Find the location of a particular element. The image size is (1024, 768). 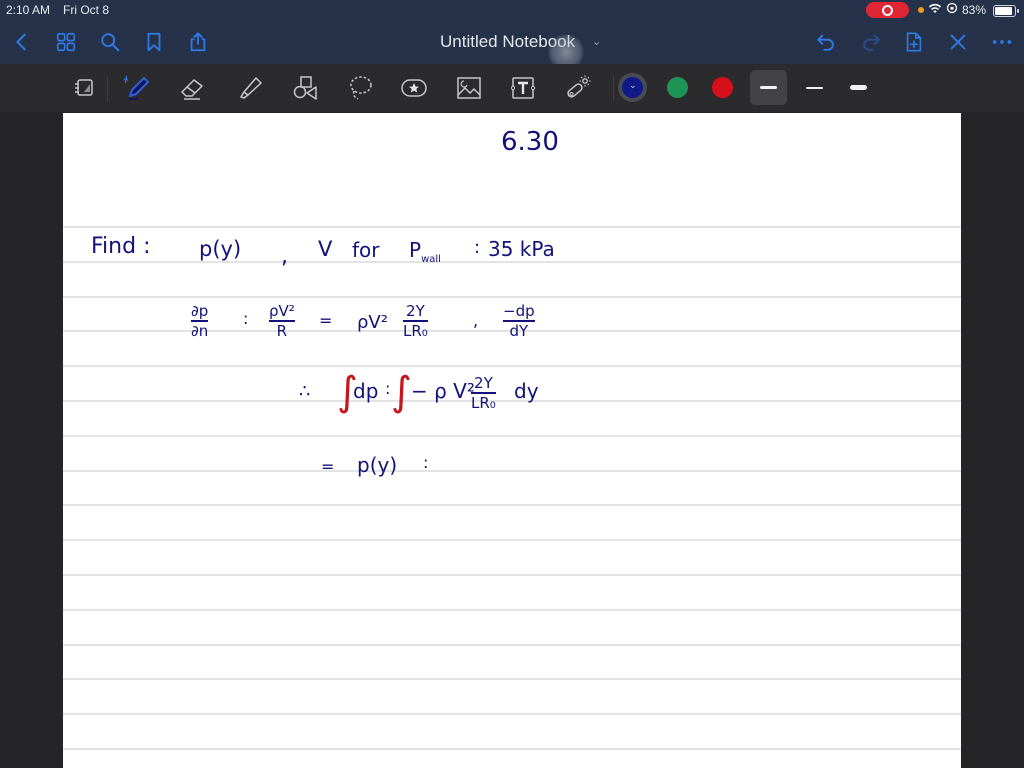

therefore-symbol: ∴ is located at coordinates (305, 391).